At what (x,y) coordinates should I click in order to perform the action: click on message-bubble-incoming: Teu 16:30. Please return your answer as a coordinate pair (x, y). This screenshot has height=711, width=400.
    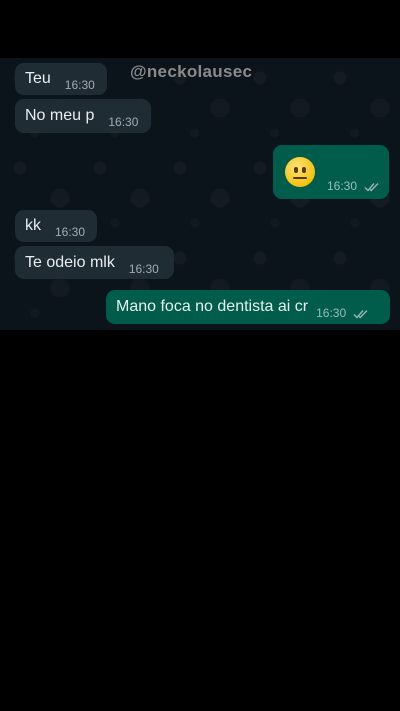
    Looking at the image, I should click on (61, 79).